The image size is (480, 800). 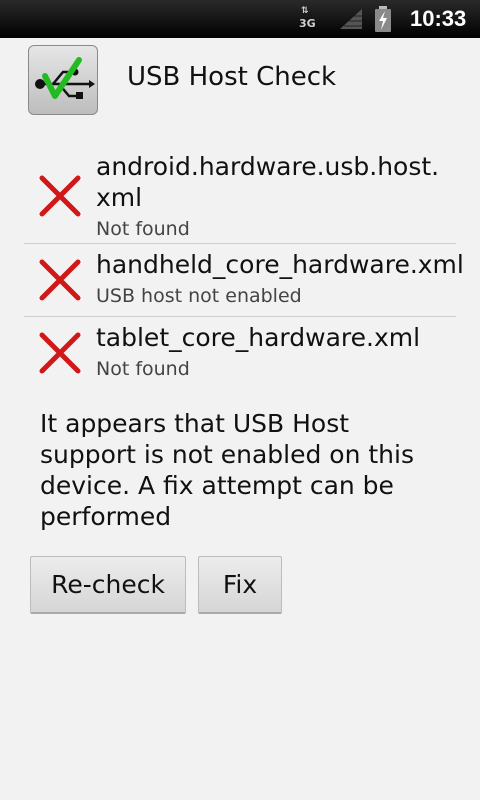 What do you see at coordinates (351, 19) in the screenshot?
I see `signal-icon` at bounding box center [351, 19].